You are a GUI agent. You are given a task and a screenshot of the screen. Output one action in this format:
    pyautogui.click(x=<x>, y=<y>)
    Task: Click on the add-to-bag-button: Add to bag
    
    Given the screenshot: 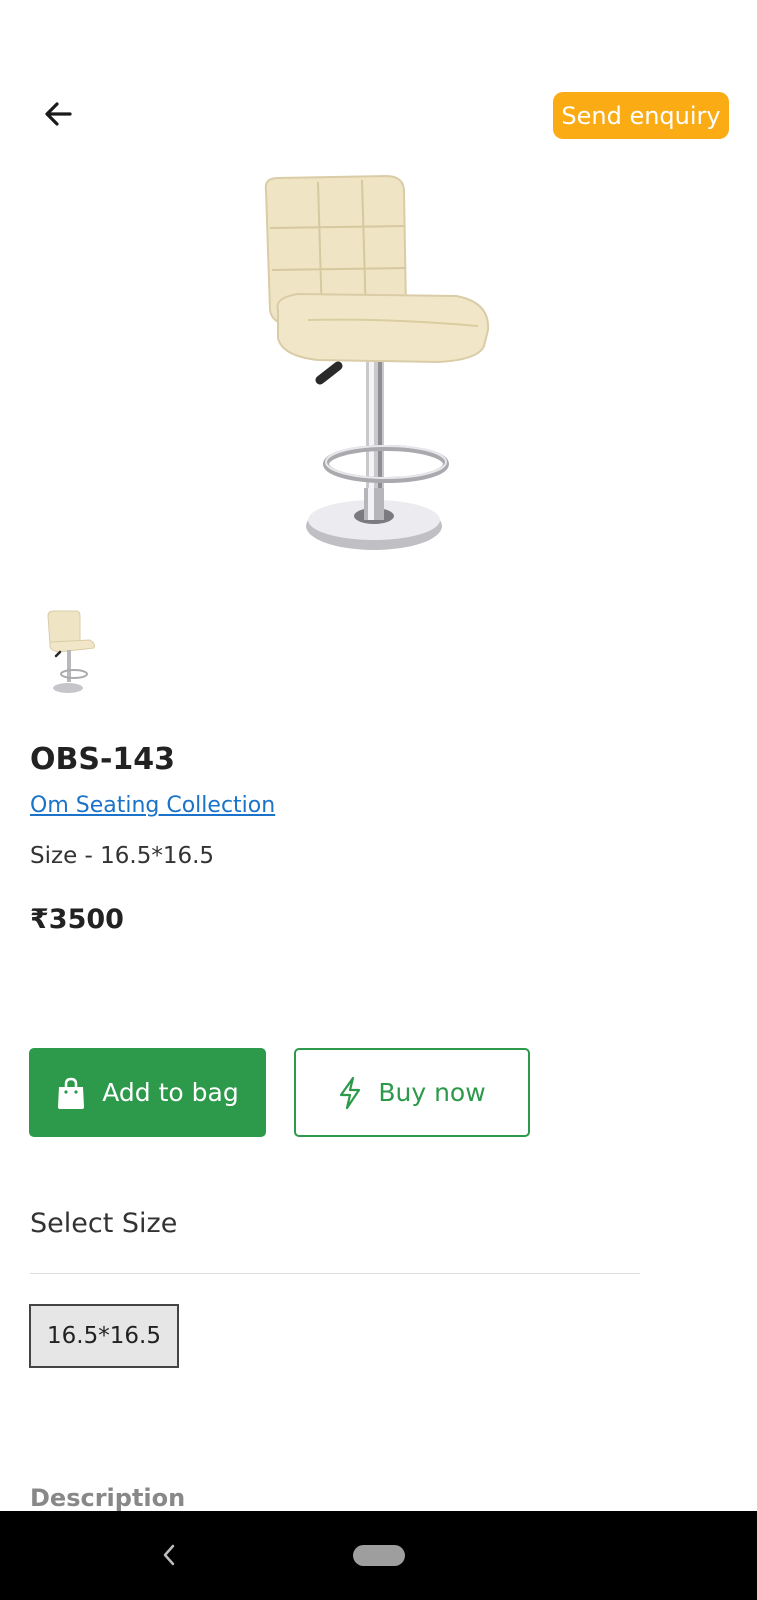 What is the action you would take?
    pyautogui.click(x=147, y=1092)
    